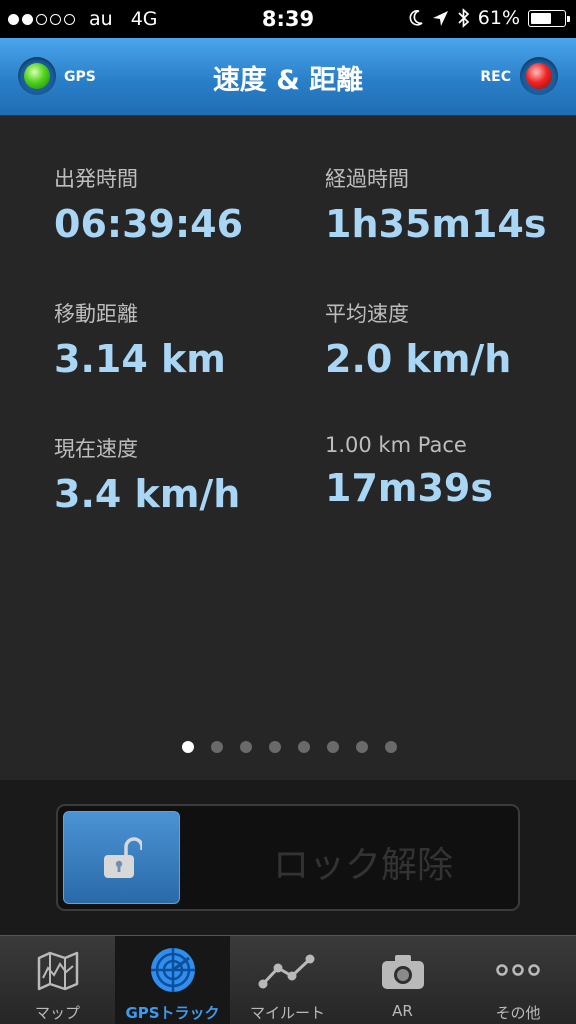 Image resolution: width=576 pixels, height=1024 pixels. Describe the element at coordinates (288, 77) in the screenshot. I see `nav-bar: GPS 速度 & 距離 REC` at that location.